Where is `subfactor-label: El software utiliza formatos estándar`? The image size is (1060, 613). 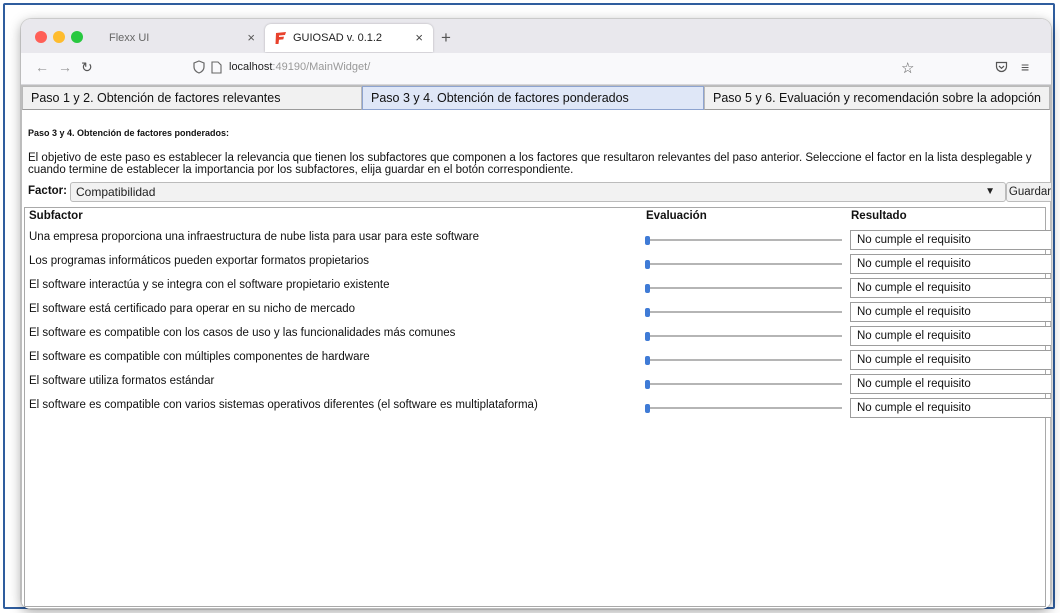 subfactor-label: El software utiliza formatos estándar is located at coordinates (122, 381).